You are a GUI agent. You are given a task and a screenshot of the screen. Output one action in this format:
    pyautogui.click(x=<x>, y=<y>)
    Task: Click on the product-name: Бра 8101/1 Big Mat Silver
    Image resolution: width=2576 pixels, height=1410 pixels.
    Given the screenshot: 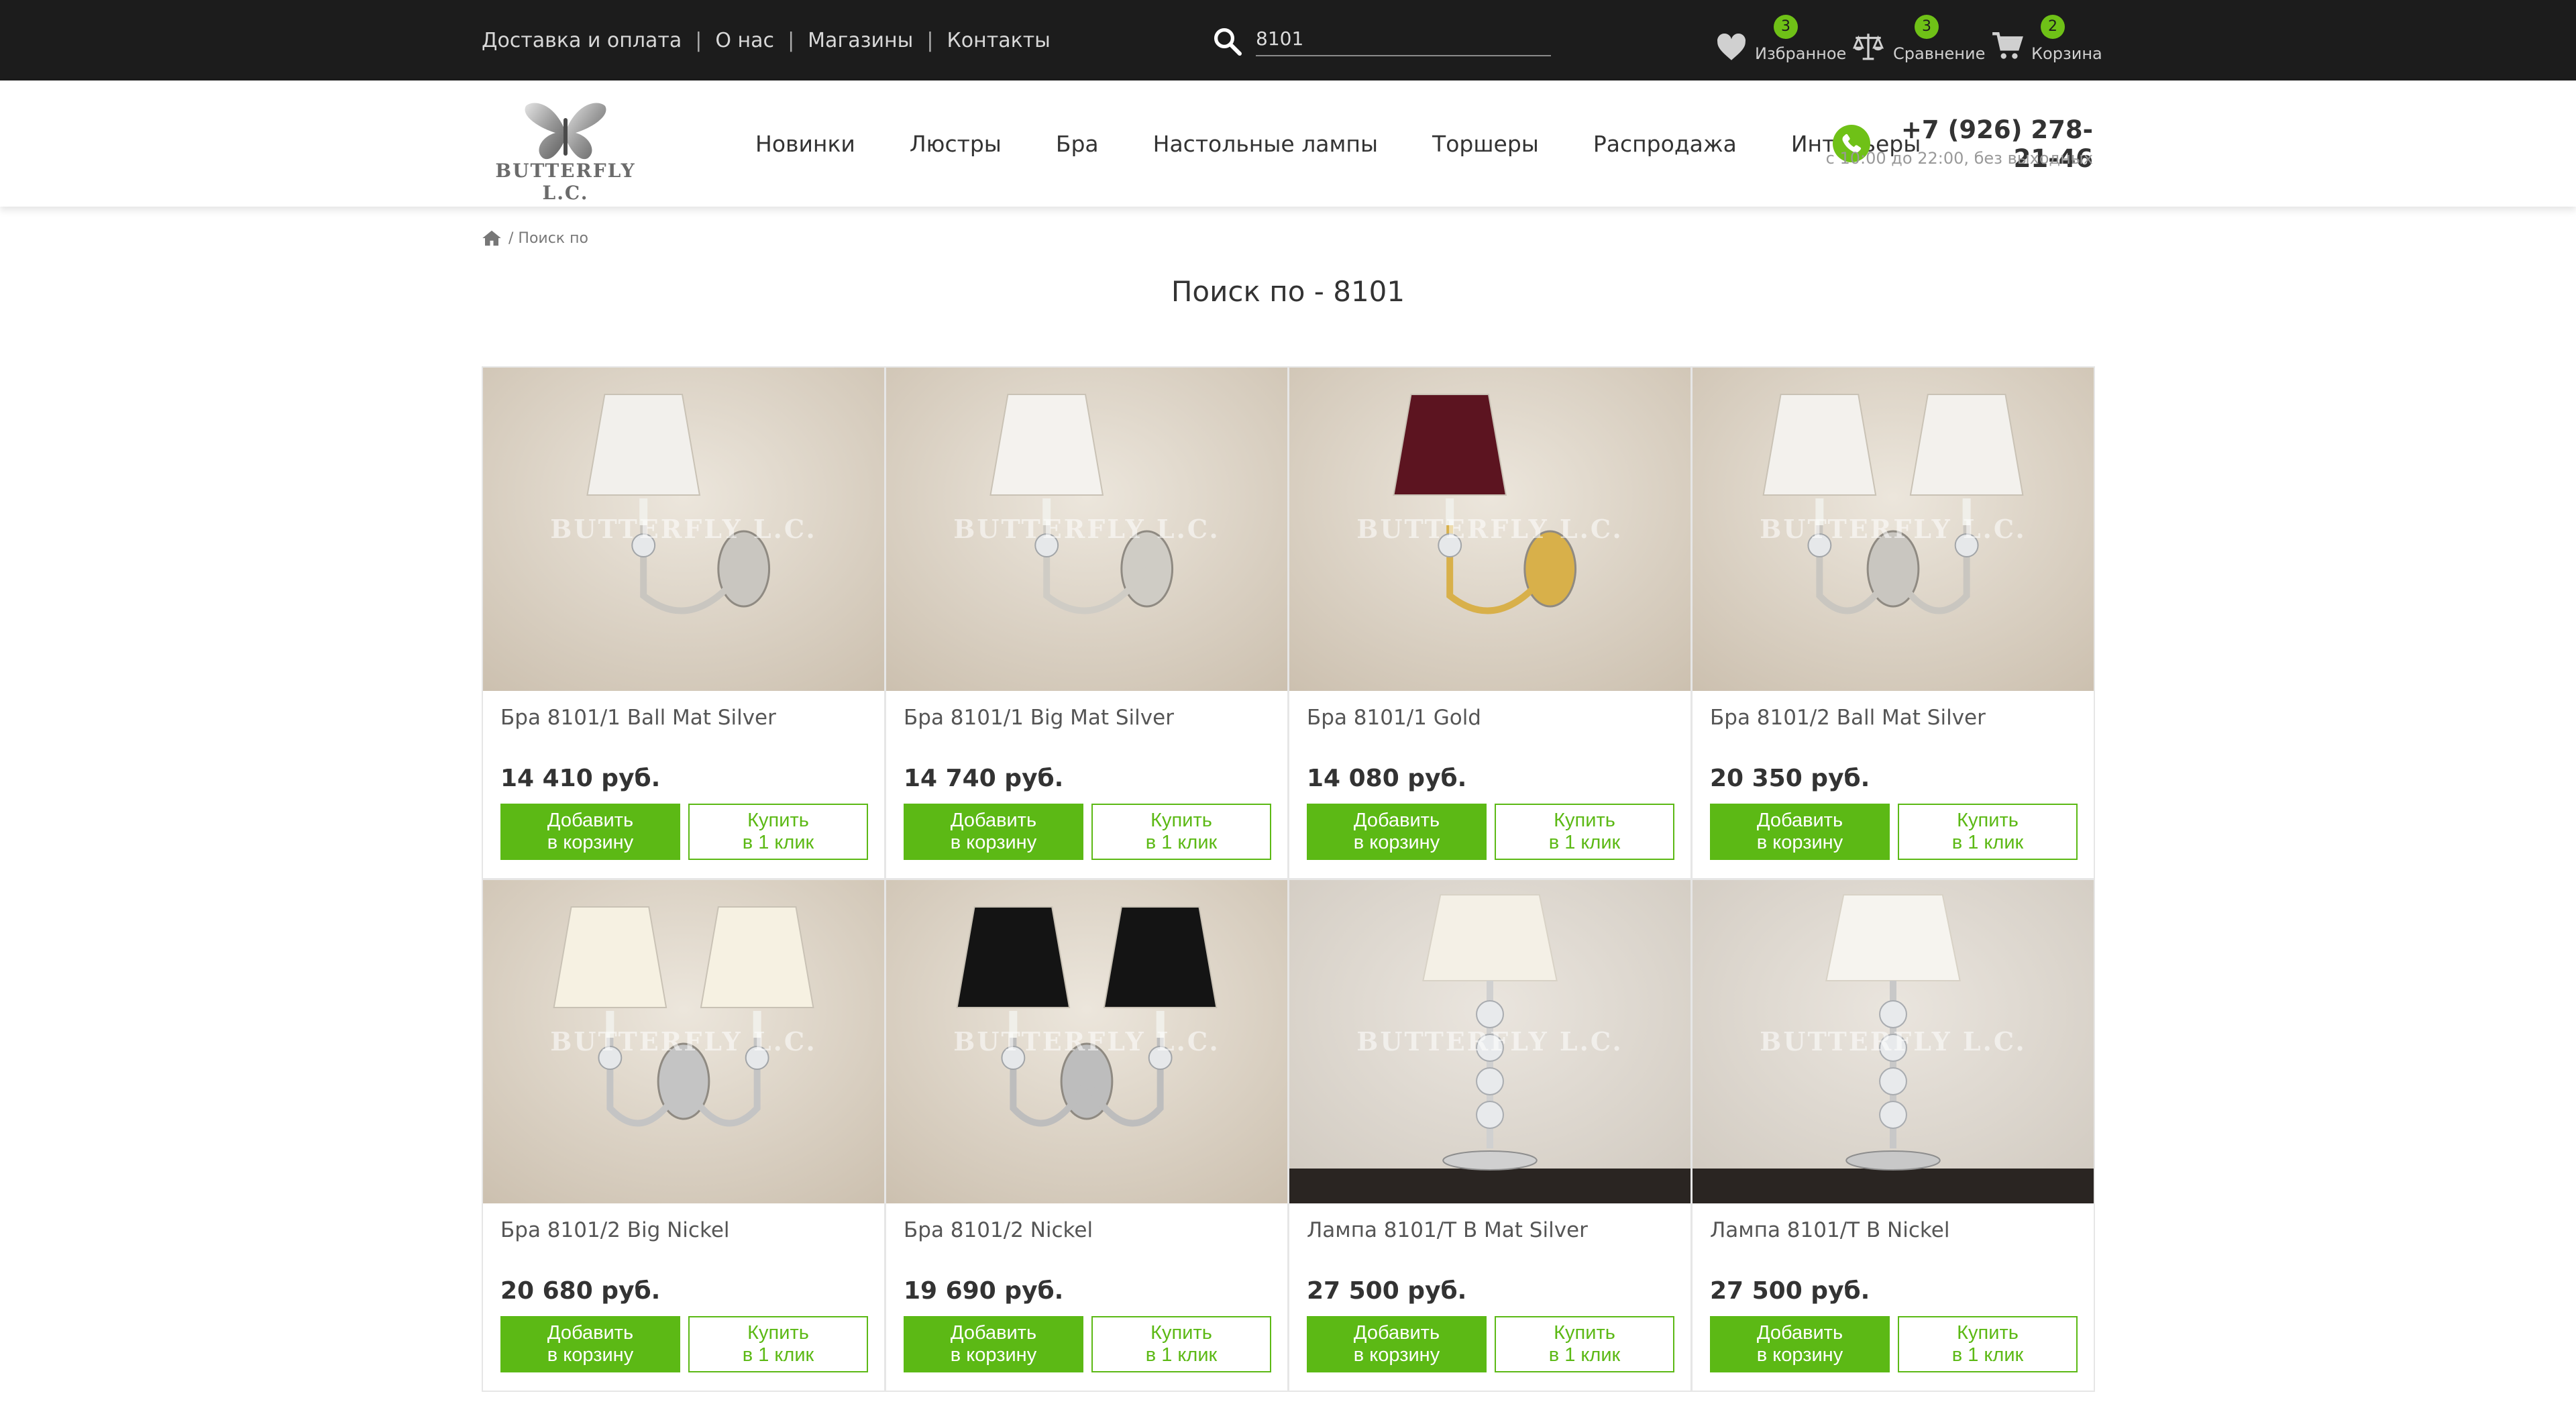 What is the action you would take?
    pyautogui.click(x=1039, y=718)
    